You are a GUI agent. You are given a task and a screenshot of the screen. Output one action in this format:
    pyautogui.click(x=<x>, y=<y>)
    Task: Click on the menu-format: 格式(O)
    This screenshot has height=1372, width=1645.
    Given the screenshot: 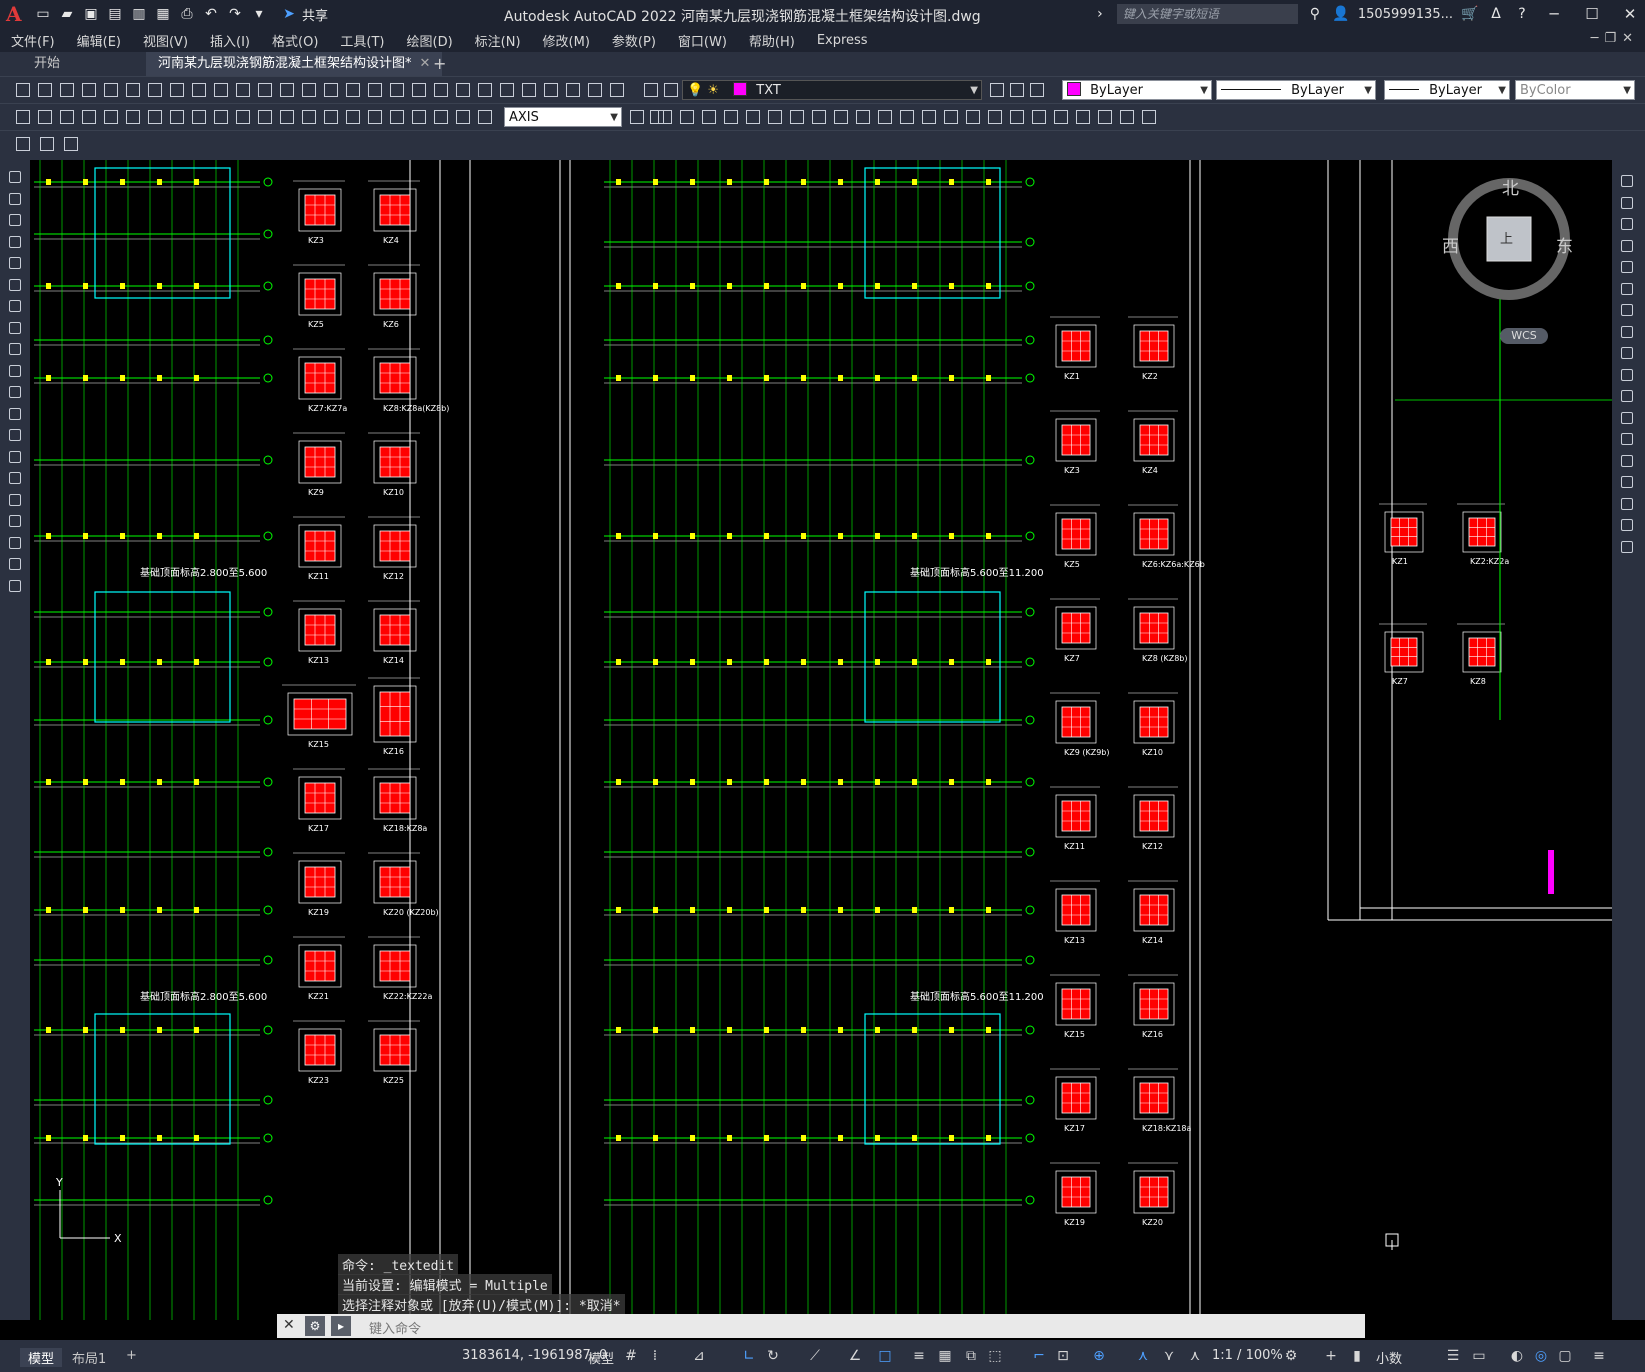 What is the action you would take?
    pyautogui.click(x=295, y=40)
    